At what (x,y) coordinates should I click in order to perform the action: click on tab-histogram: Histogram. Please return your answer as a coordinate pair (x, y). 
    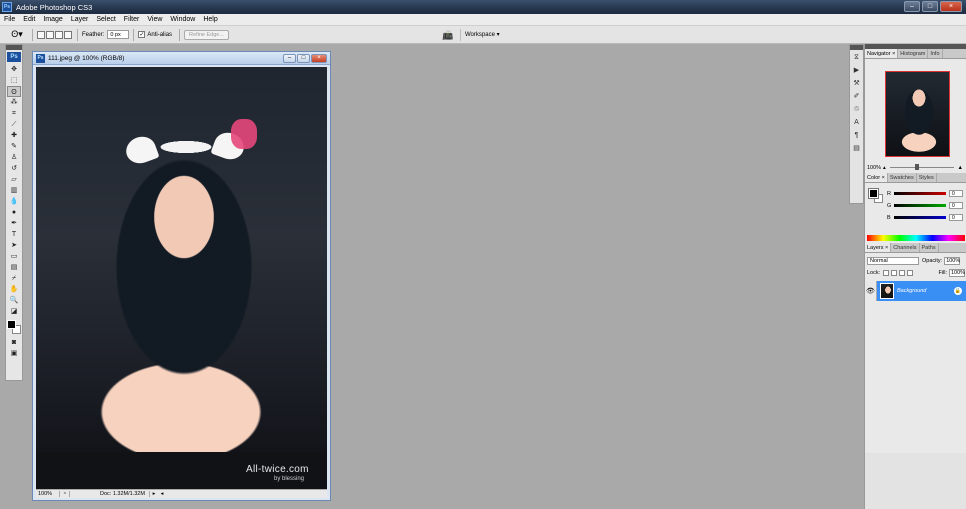
    Looking at the image, I should click on (913, 53).